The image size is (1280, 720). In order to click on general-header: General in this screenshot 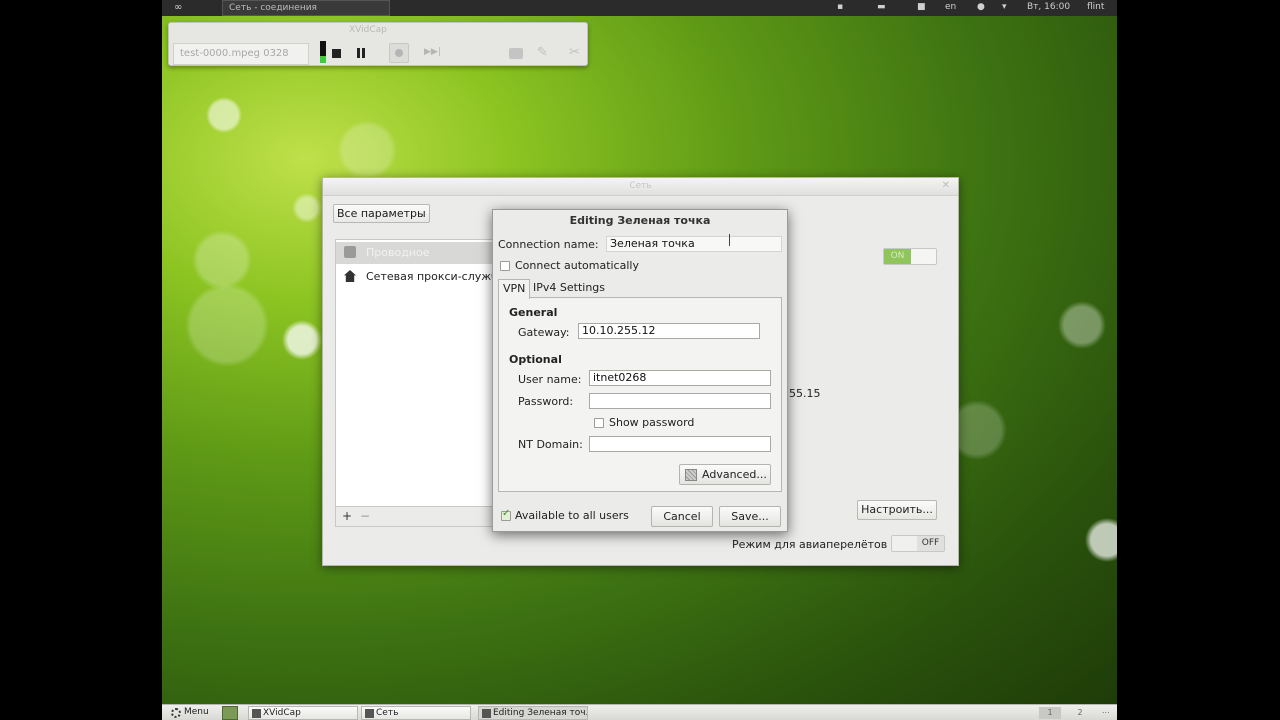, I will do `click(533, 312)`.